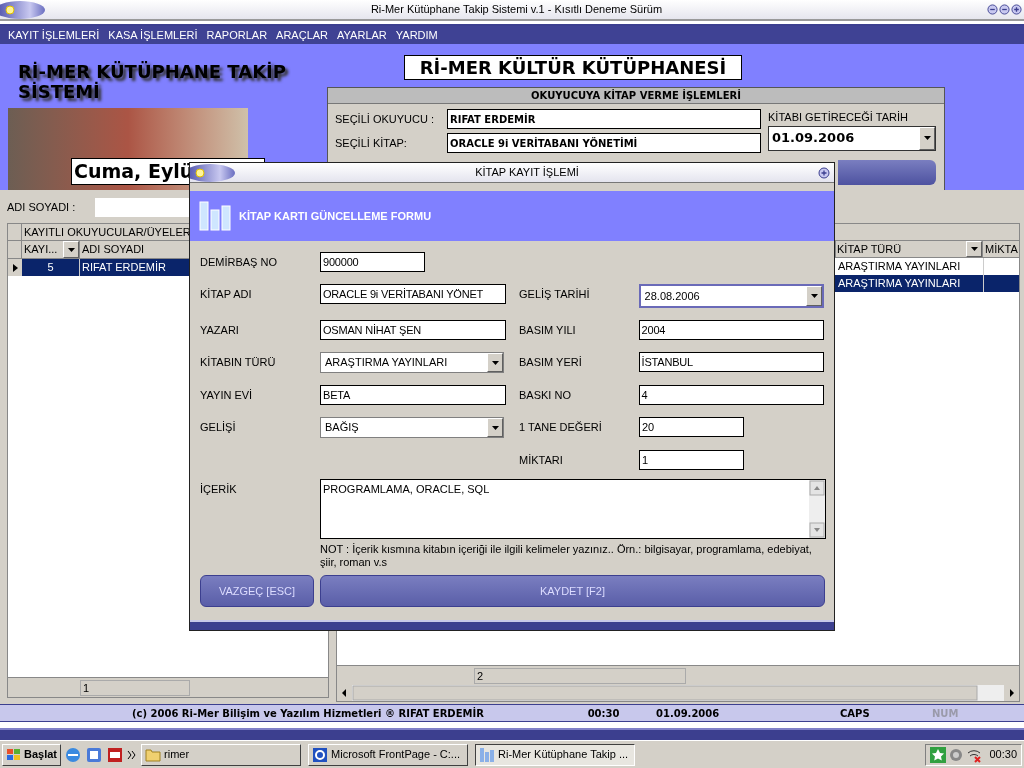 The height and width of the screenshot is (768, 1024). Describe the element at coordinates (555, 294) in the screenshot. I see `field-label: GELİŞ TARİHİ` at that location.